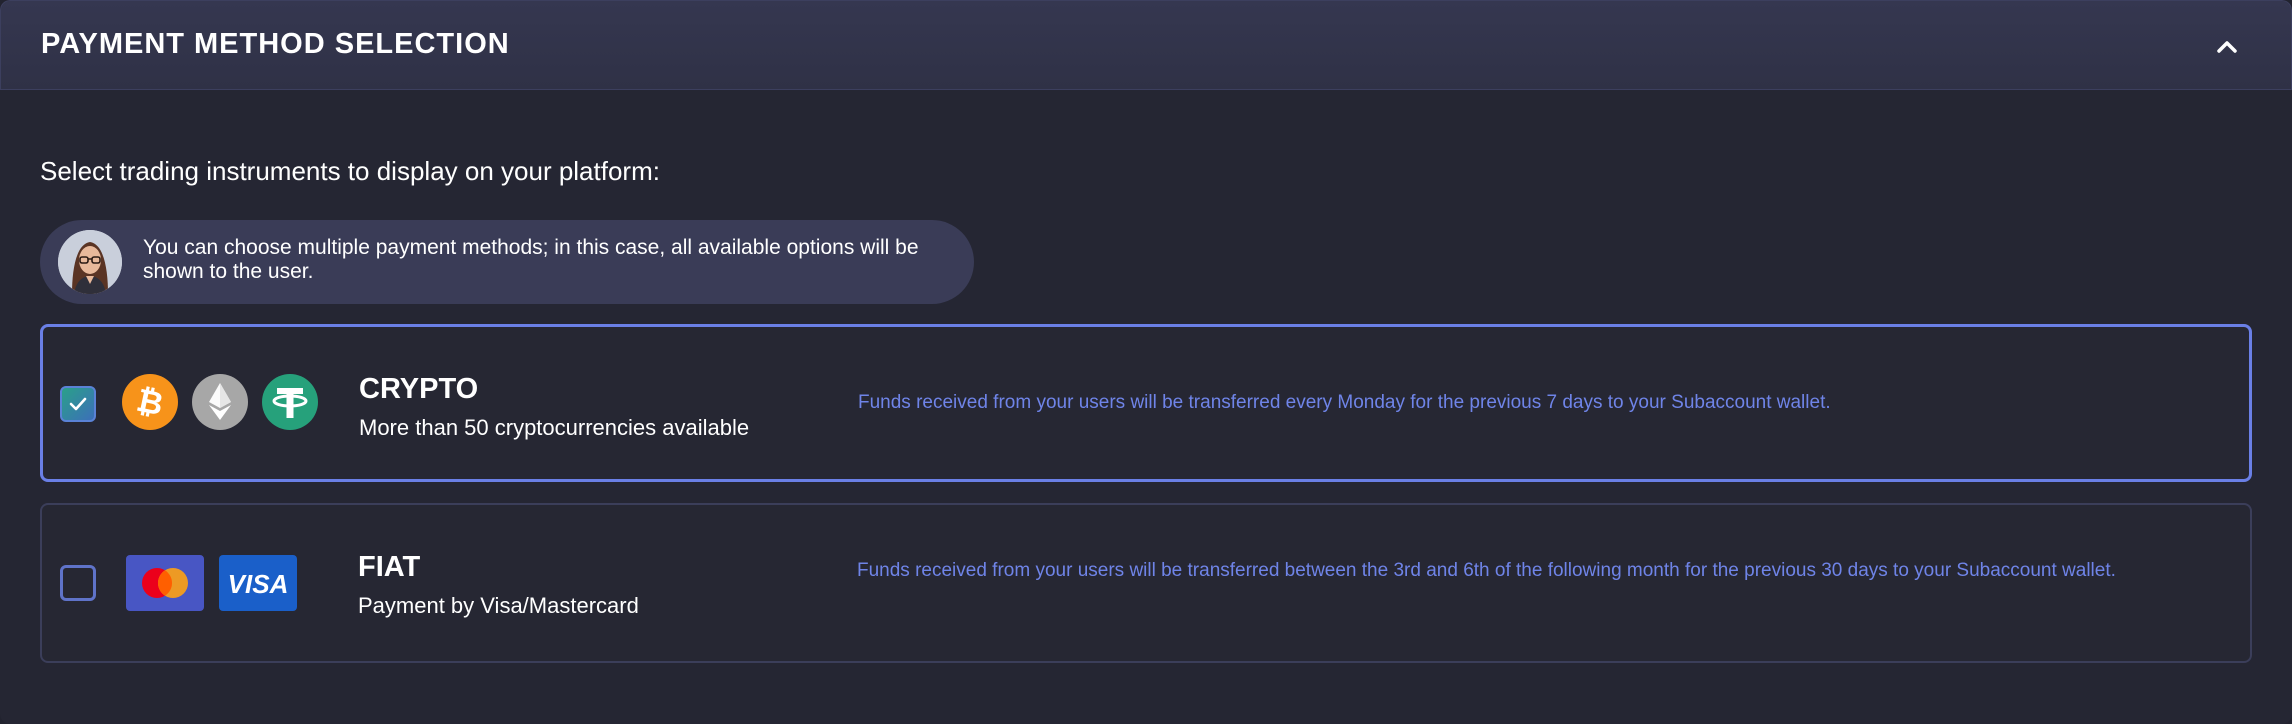  I want to click on mastercard-icon, so click(165, 583).